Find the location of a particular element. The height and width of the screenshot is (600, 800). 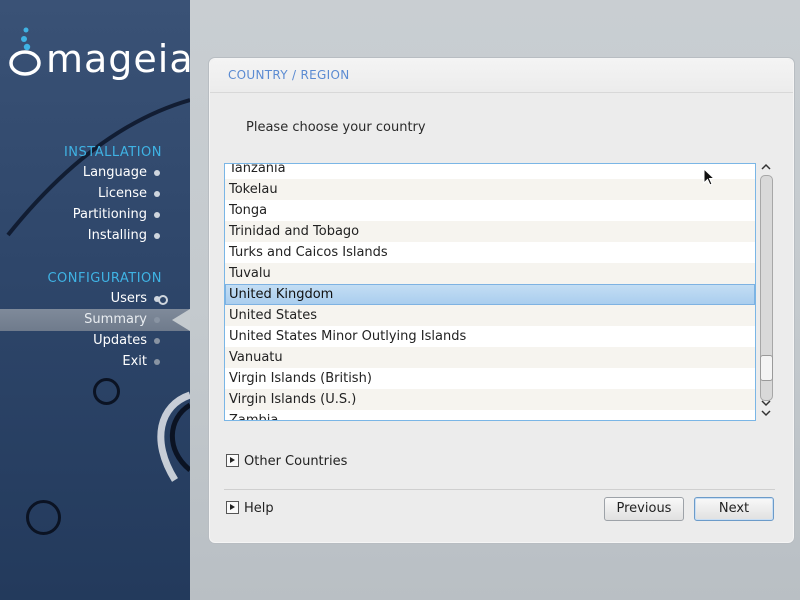

mouse-pointer-icon is located at coordinates (709, 177).